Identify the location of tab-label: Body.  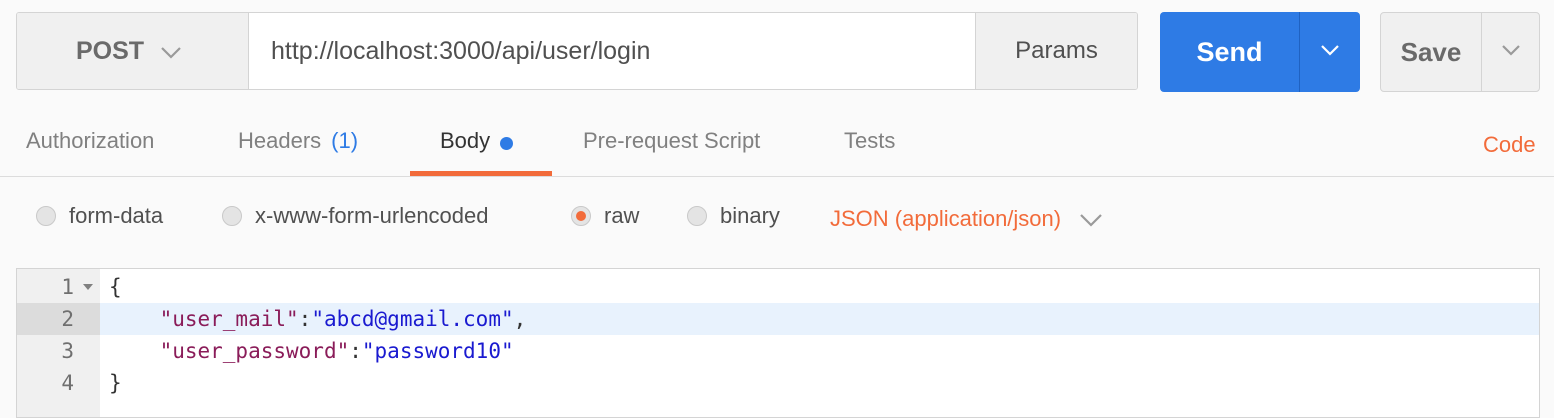
(465, 140).